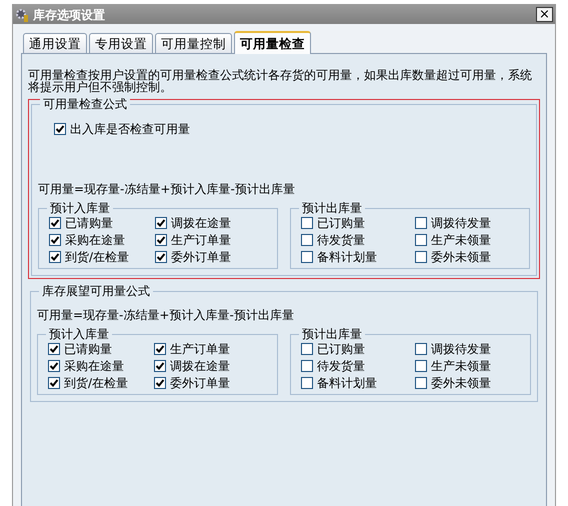 The height and width of the screenshot is (506, 568). Describe the element at coordinates (96, 291) in the screenshot. I see `group-title: 库存展望可用量公式` at that location.